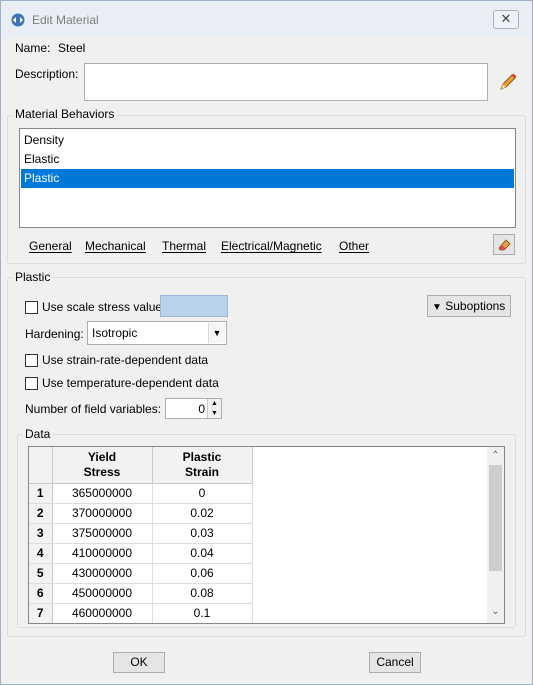 The height and width of the screenshot is (685, 533). What do you see at coordinates (193, 408) in the screenshot?
I see `field-vars-spinner: 0 ▲ ▼` at bounding box center [193, 408].